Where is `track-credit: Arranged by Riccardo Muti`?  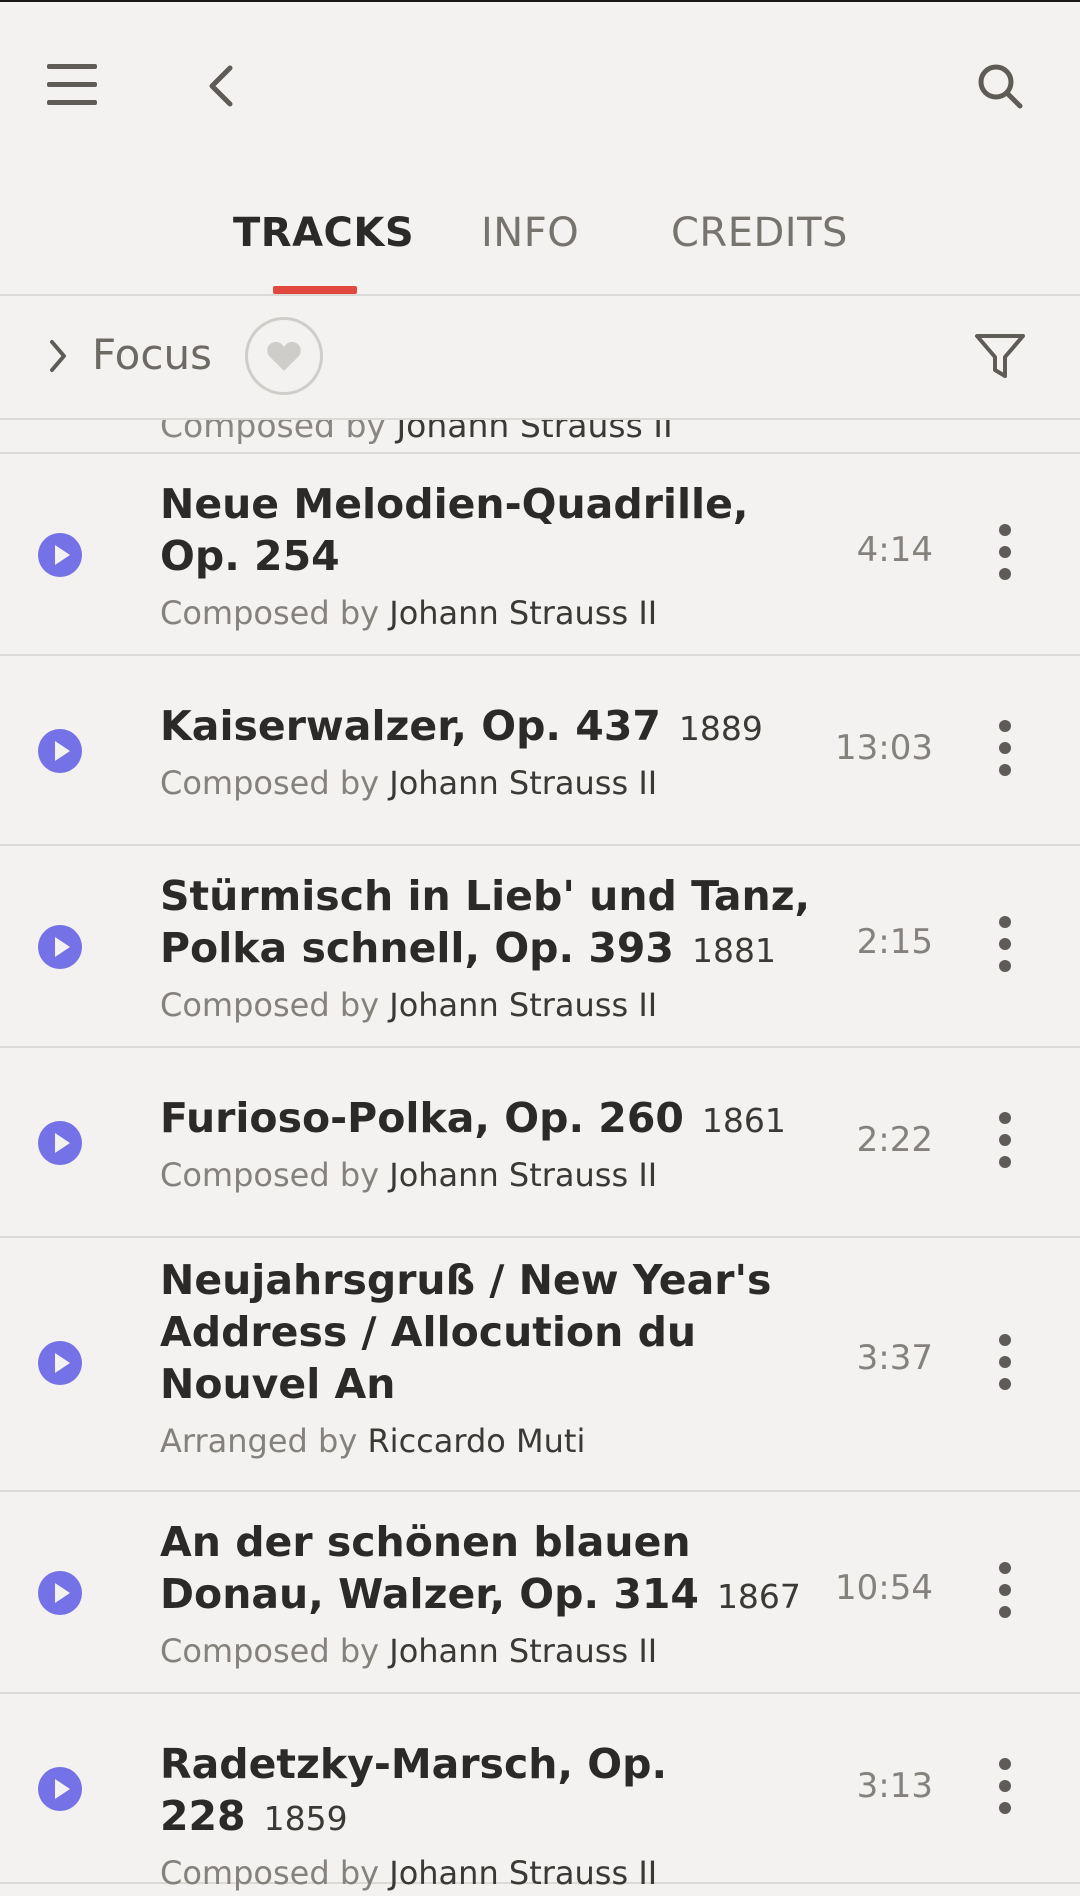
track-credit: Arranged by Riccardo Muti is located at coordinates (373, 1441).